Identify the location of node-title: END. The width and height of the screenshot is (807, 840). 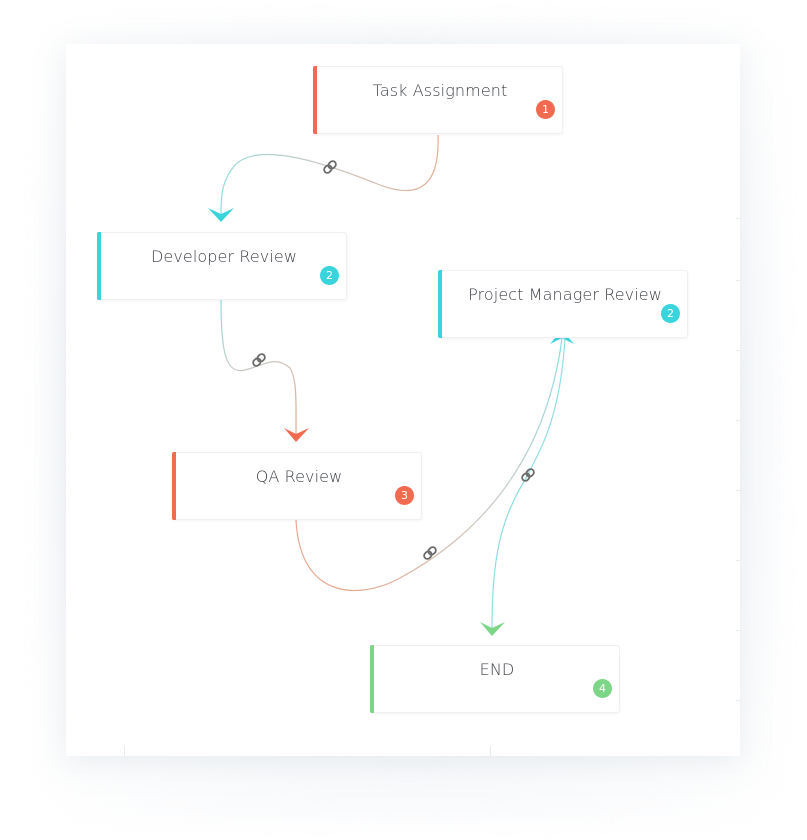
(497, 669).